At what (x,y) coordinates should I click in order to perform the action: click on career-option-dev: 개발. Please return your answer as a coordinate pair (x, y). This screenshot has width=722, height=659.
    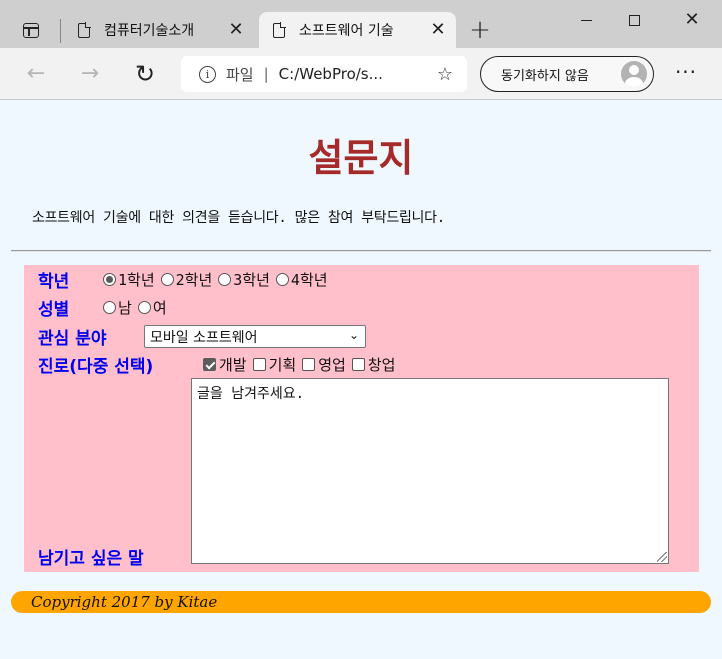
    Looking at the image, I should click on (225, 364).